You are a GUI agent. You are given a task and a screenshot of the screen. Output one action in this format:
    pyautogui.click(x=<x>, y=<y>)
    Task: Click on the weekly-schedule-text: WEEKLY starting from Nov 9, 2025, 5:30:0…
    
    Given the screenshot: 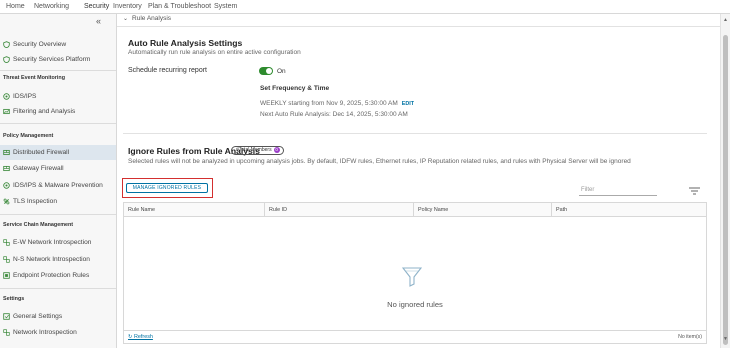 What is the action you would take?
    pyautogui.click(x=329, y=103)
    